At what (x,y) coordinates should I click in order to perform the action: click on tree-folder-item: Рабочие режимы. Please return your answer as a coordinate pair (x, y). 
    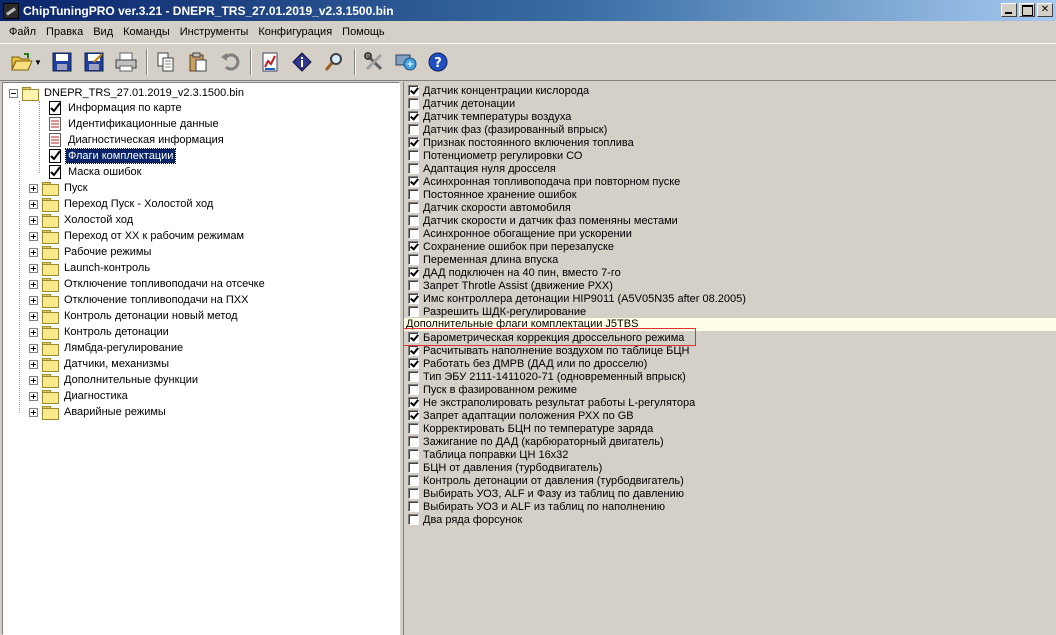
    Looking at the image, I should click on (91, 252).